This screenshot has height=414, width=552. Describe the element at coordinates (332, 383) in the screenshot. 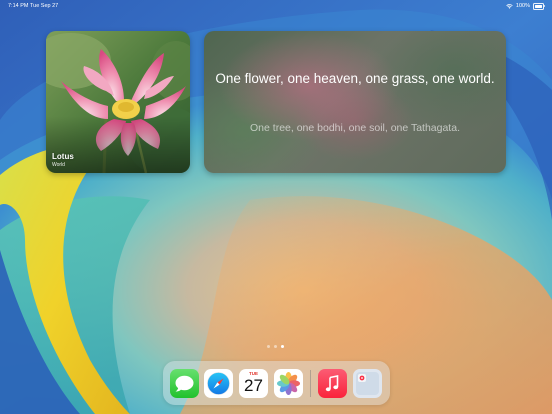

I see `music-icon` at that location.